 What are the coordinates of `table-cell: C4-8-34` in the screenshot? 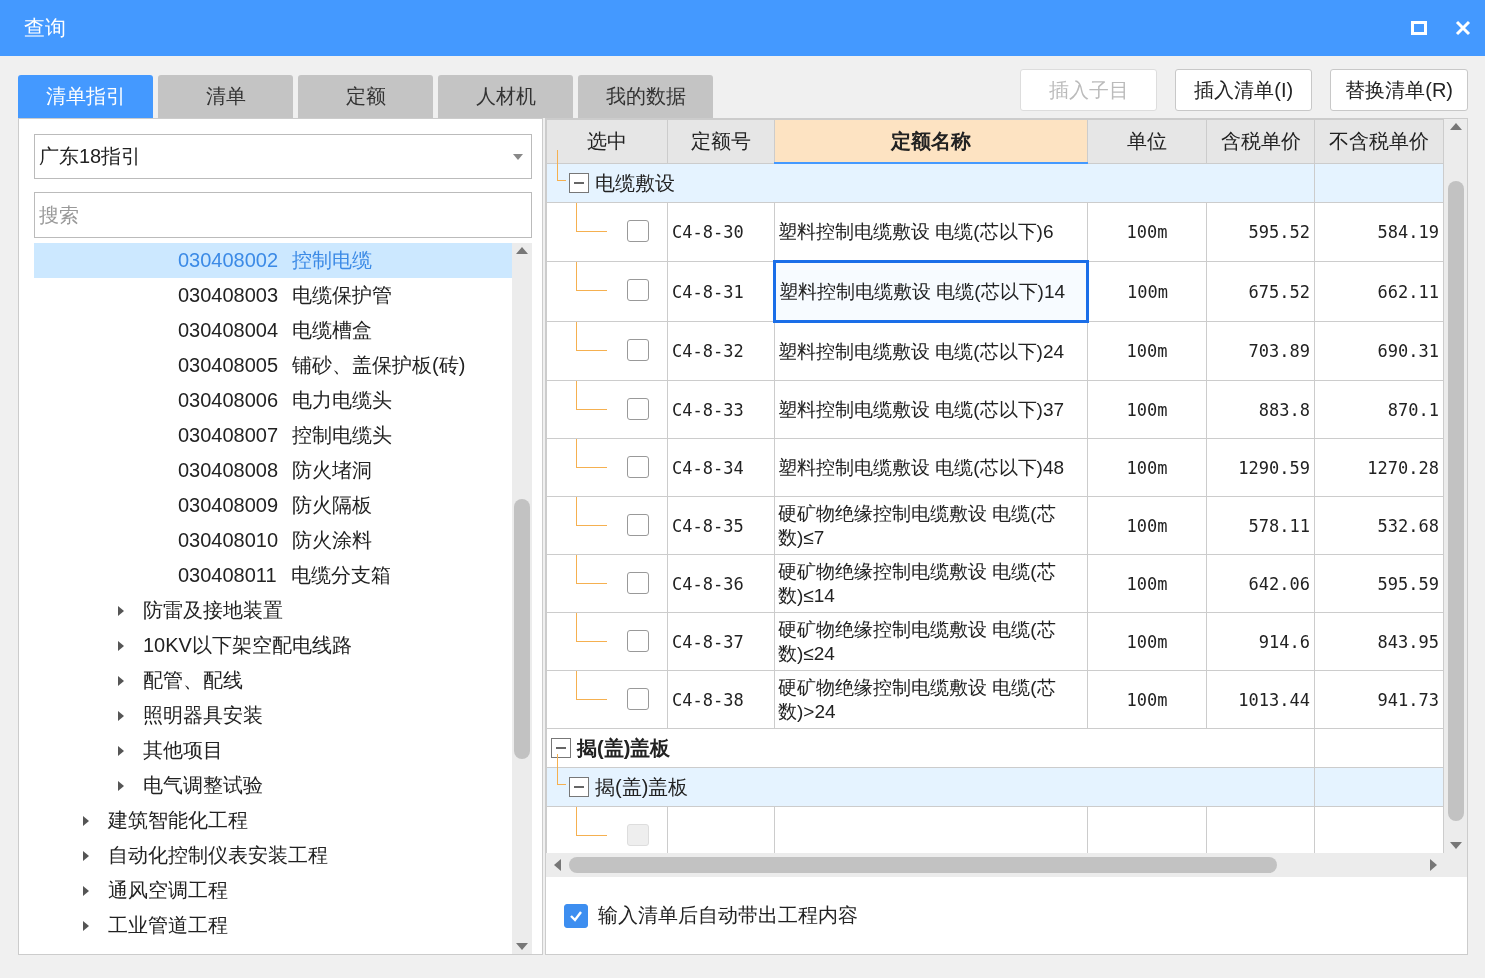 It's located at (708, 467).